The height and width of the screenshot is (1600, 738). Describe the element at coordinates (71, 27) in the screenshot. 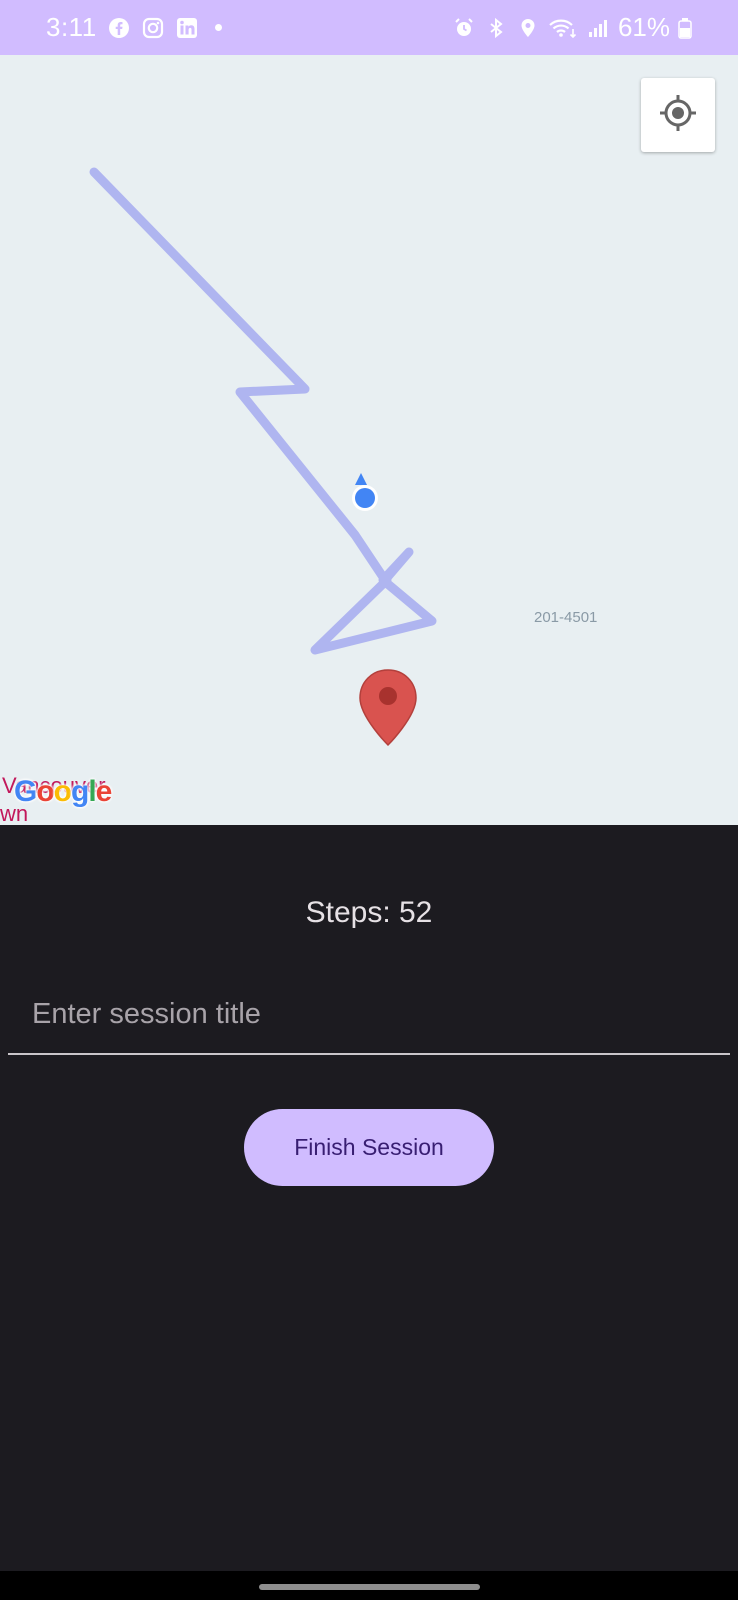

I see `status-time: 3:11` at that location.